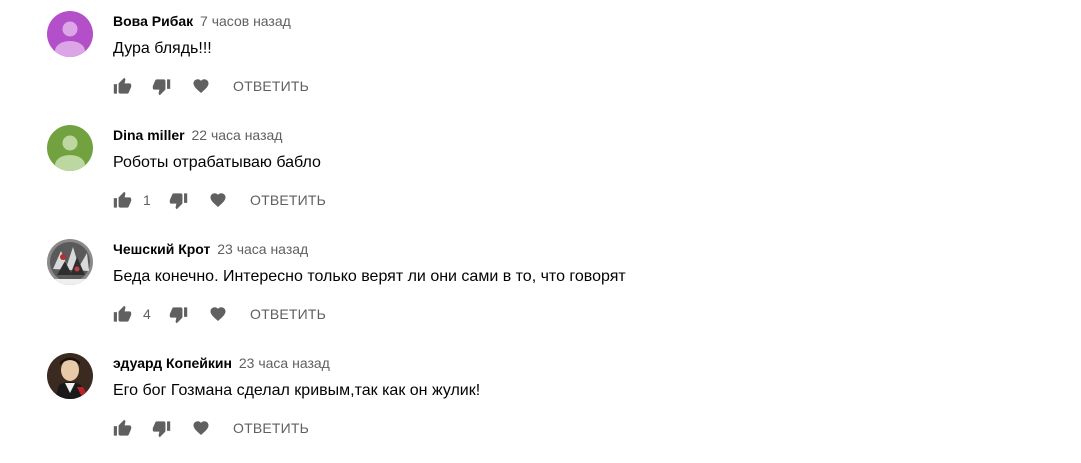 This screenshot has width=1081, height=463. I want to click on comment-header: эдуард Копейкин 23 часа назад, so click(221, 363).